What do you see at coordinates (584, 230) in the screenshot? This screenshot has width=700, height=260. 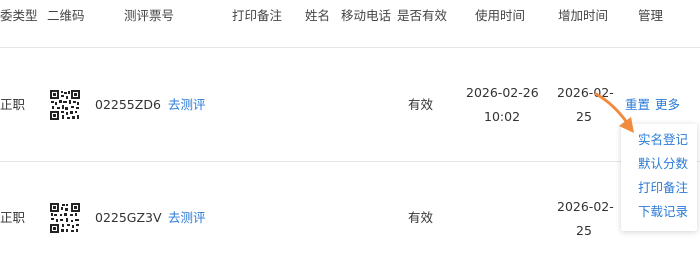 I see `row-add-time-day: 25` at bounding box center [584, 230].